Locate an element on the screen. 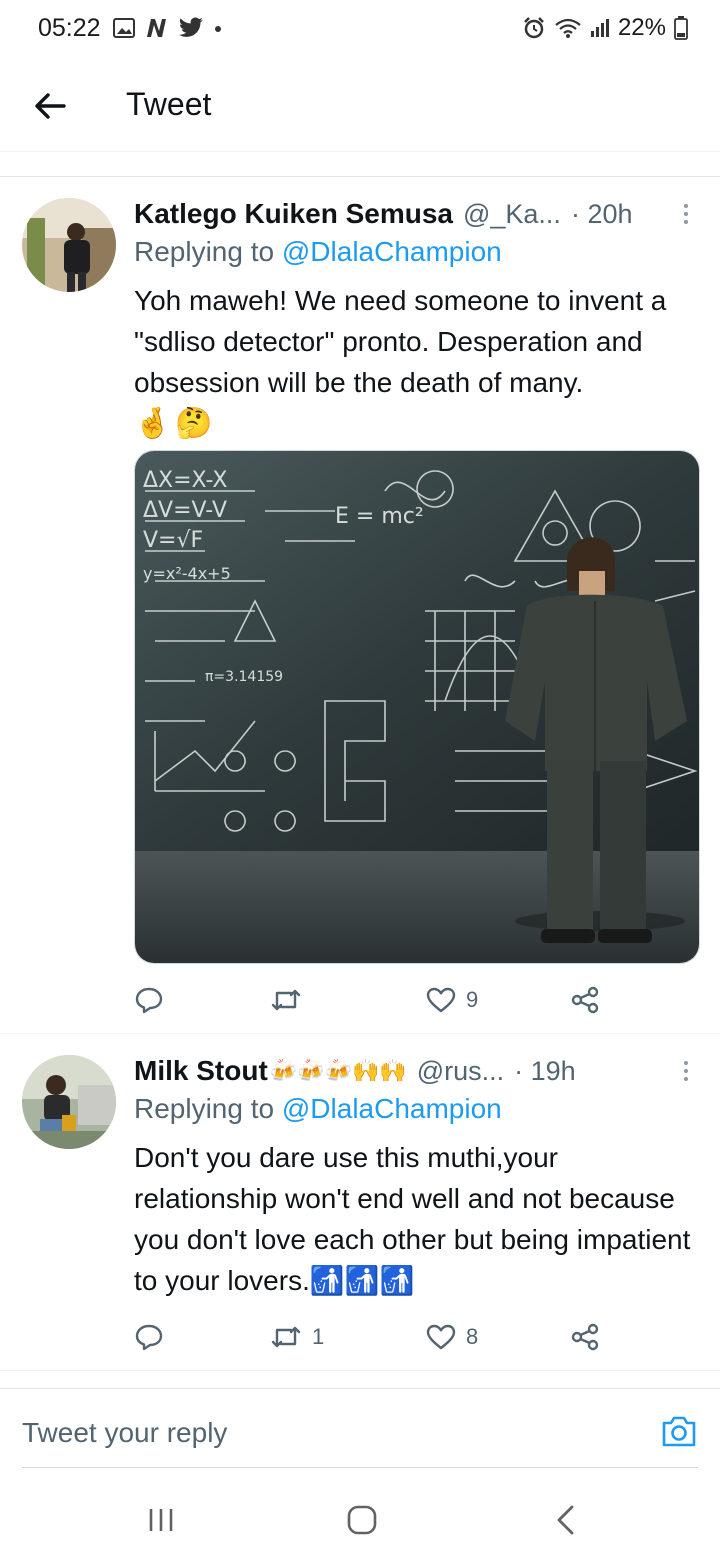 This screenshot has height=1560, width=720. signal-icon is located at coordinates (599, 28).